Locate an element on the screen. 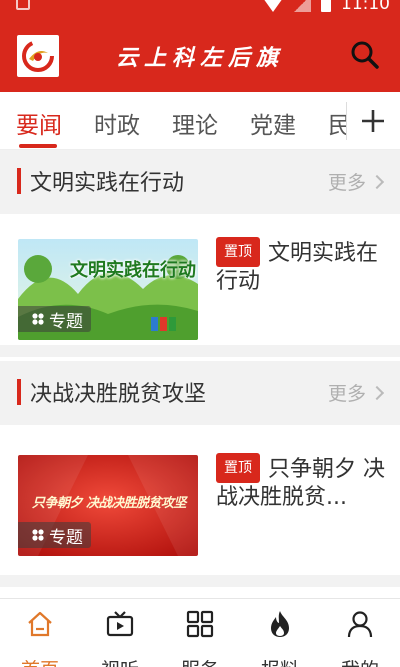 Image resolution: width=400 pixels, height=667 pixels. home-icon is located at coordinates (40, 624).